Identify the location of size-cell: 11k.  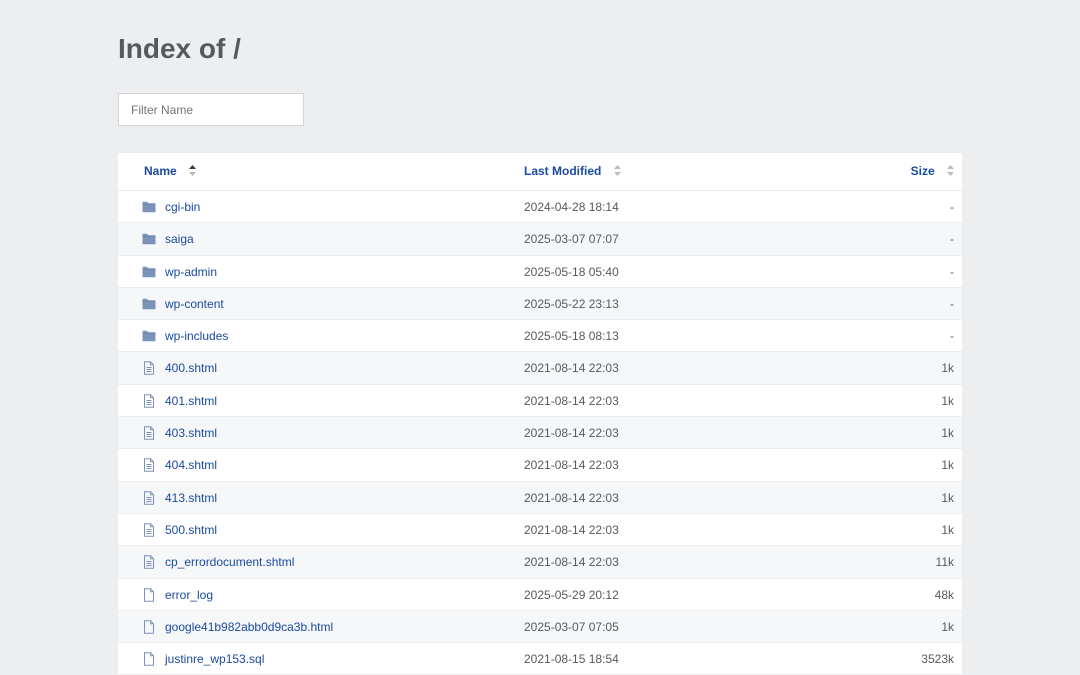
(944, 562).